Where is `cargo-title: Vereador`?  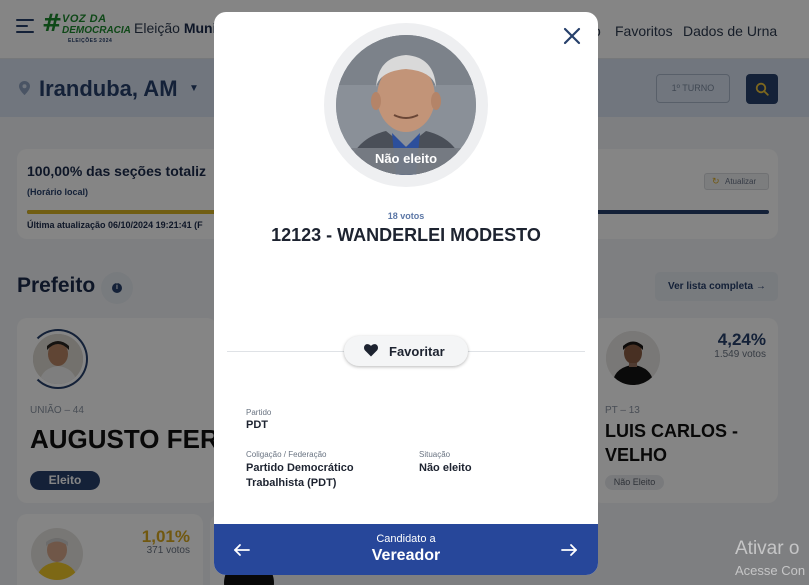 cargo-title: Vereador is located at coordinates (406, 555).